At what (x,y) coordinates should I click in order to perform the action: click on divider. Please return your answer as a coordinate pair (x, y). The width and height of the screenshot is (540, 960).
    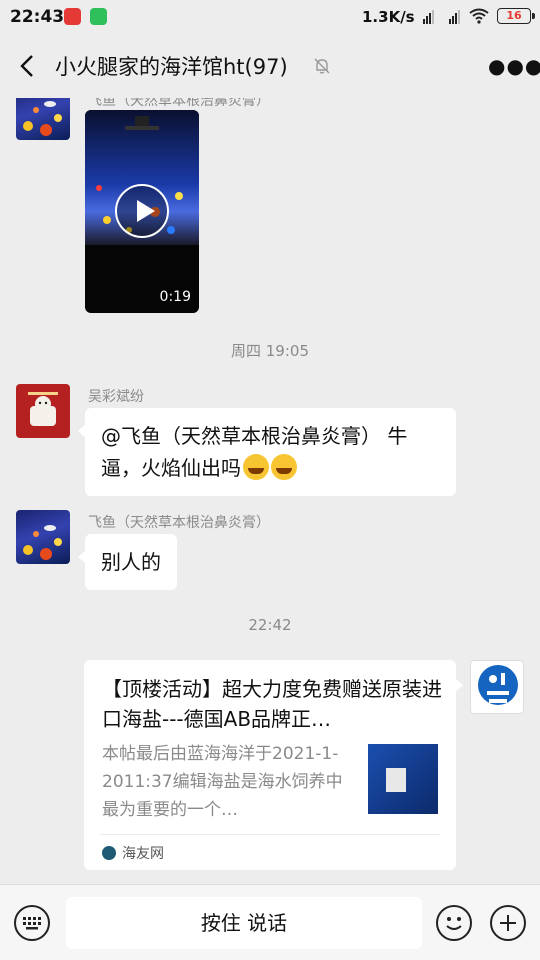
    Looking at the image, I should click on (270, 834).